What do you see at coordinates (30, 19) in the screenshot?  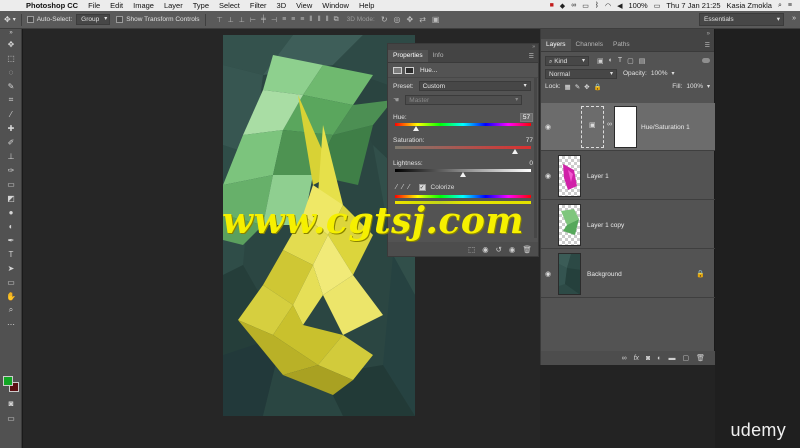 I see `auto-select-checkbox` at bounding box center [30, 19].